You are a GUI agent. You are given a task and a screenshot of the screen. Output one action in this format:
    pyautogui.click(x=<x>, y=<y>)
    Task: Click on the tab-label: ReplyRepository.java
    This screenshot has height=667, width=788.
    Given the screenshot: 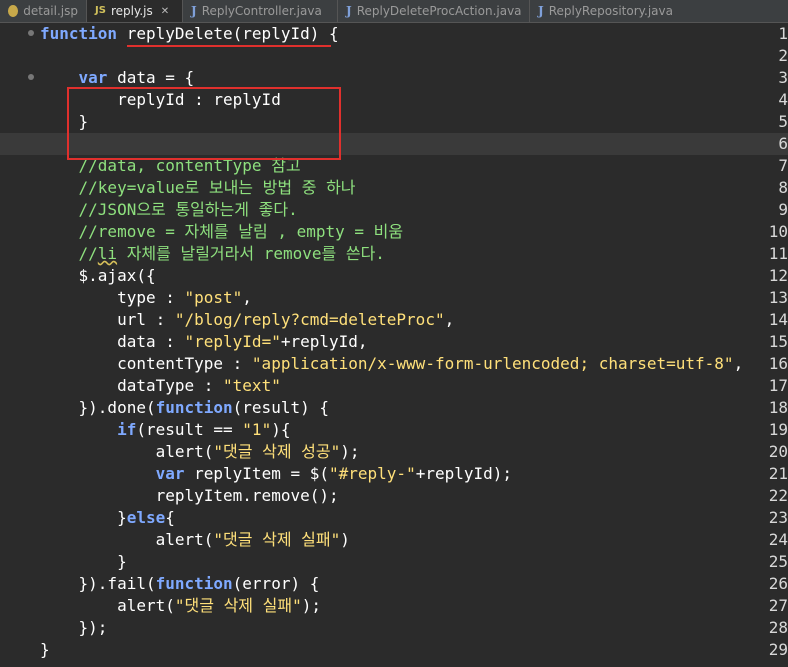 What is the action you would take?
    pyautogui.click(x=610, y=11)
    